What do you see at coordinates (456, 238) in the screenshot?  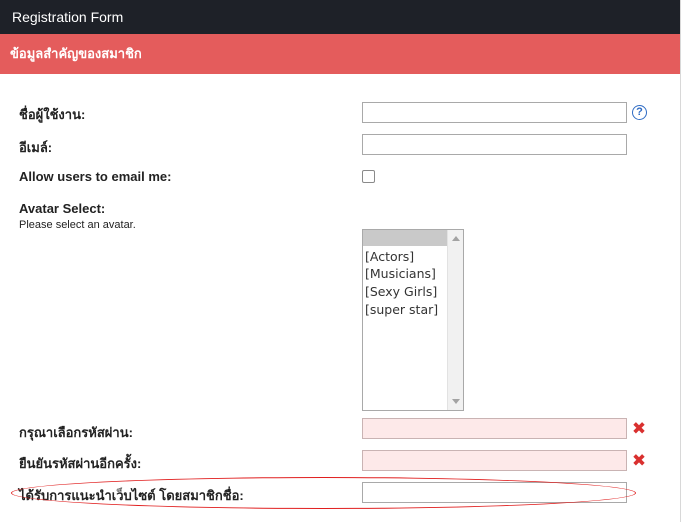 I see `scroll-up-arrow-icon` at bounding box center [456, 238].